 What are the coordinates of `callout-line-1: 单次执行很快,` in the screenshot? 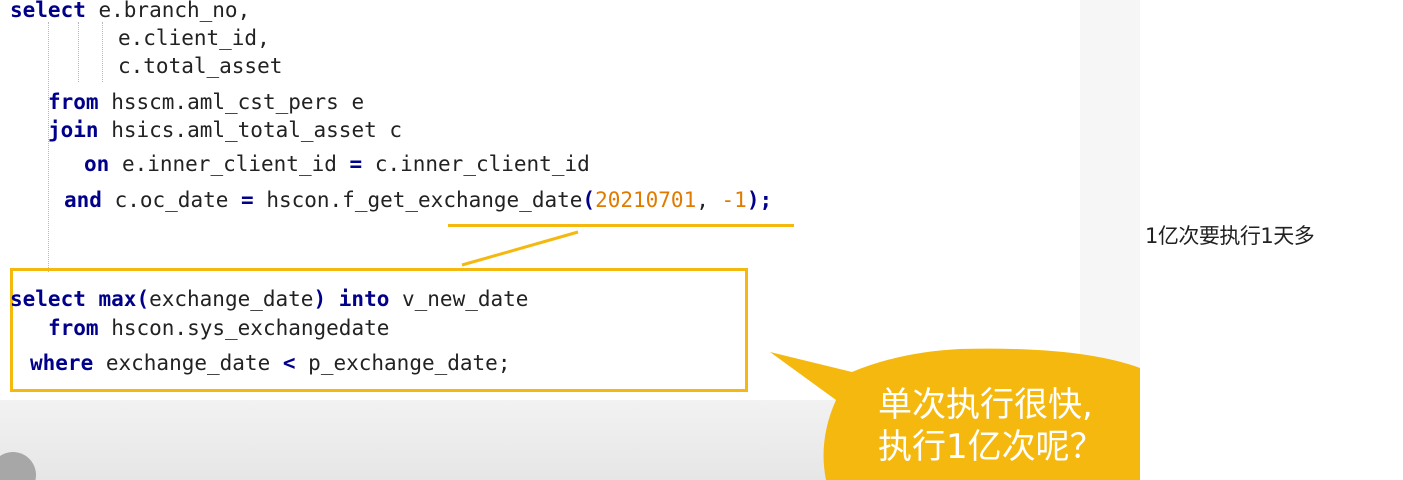 It's located at (985, 405).